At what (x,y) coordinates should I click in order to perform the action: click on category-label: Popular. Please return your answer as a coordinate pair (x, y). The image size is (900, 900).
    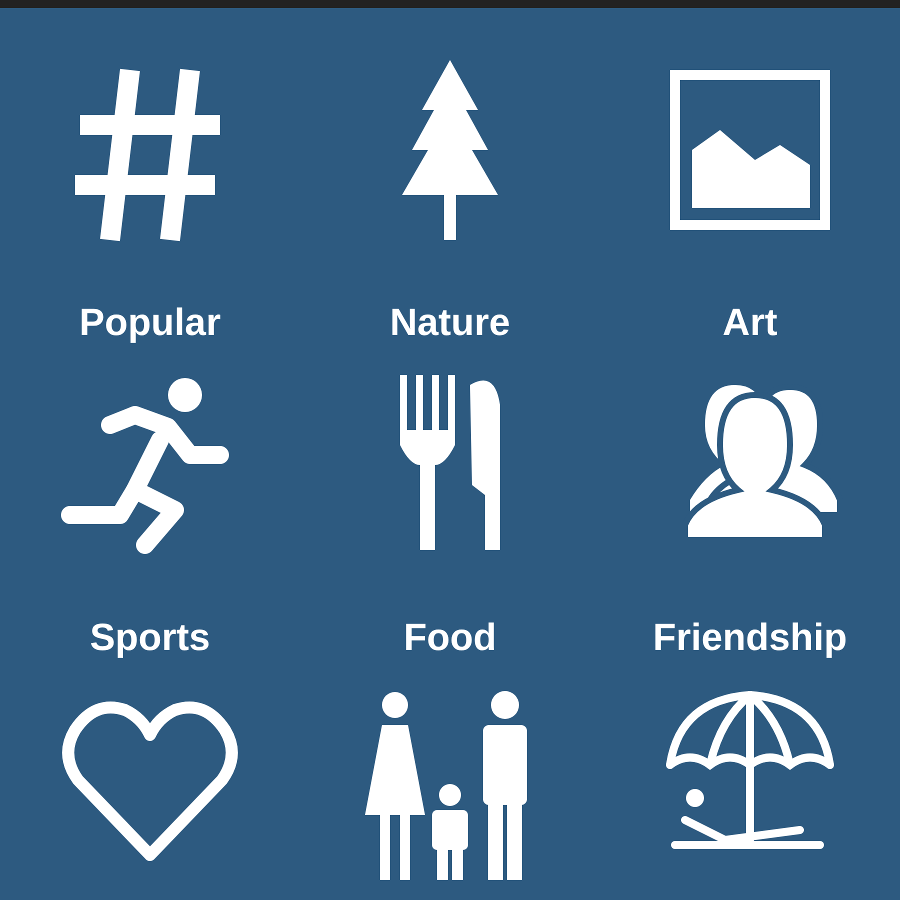
    Looking at the image, I should click on (150, 323).